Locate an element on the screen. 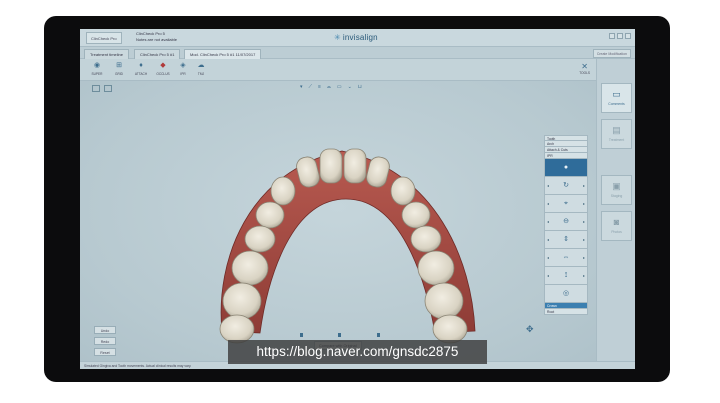 Image resolution: width=720 pixels, height=403 pixels. tool-attach: ♦ ATTACH is located at coordinates (141, 69).